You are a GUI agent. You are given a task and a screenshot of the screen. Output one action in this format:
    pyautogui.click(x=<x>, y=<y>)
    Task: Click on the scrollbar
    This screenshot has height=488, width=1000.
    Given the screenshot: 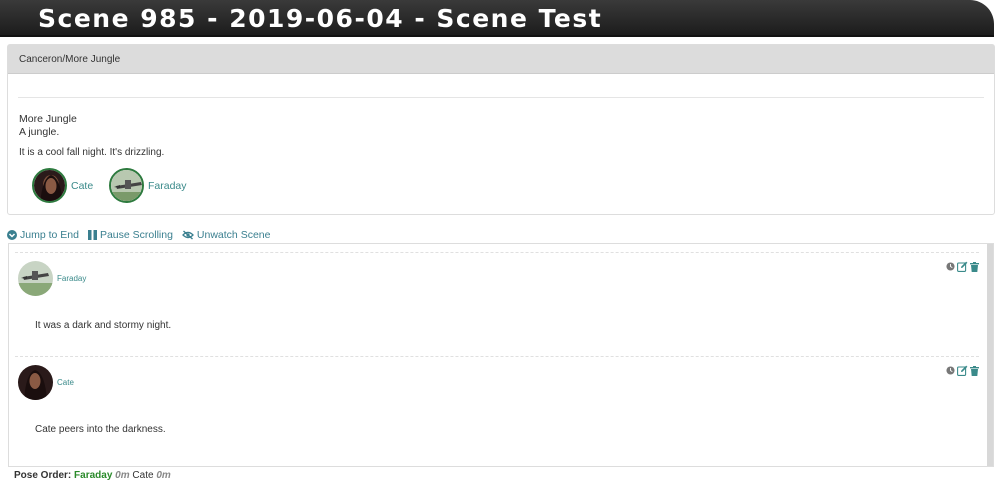 What is the action you would take?
    pyautogui.click(x=990, y=355)
    